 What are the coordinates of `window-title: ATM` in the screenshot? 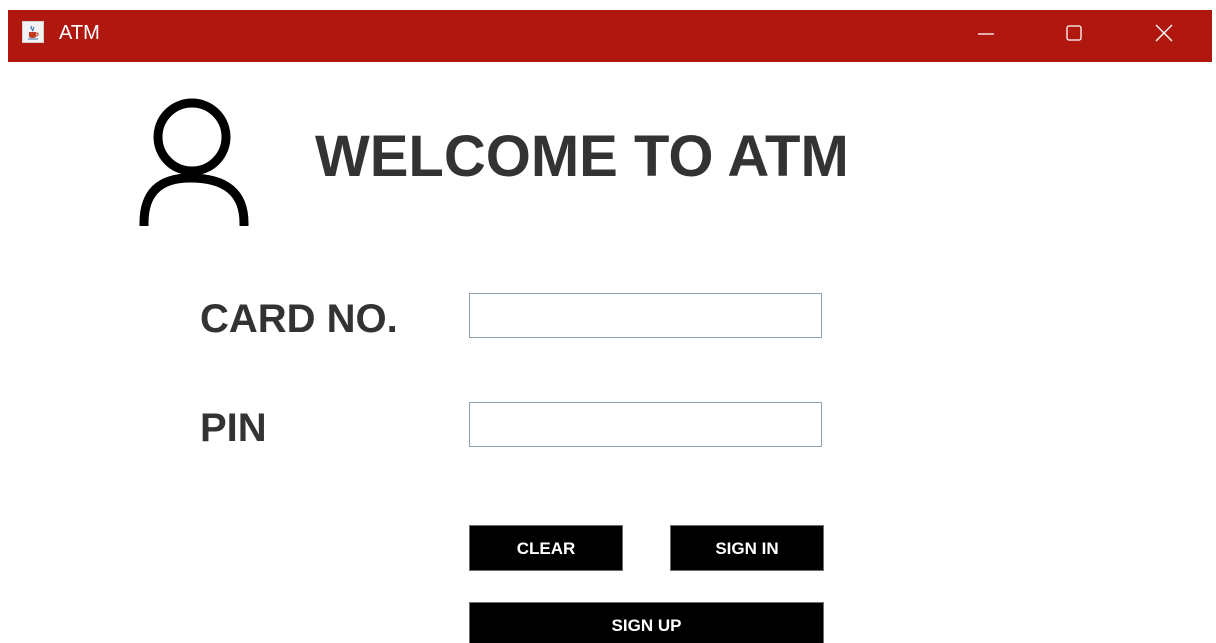 It's located at (79, 33).